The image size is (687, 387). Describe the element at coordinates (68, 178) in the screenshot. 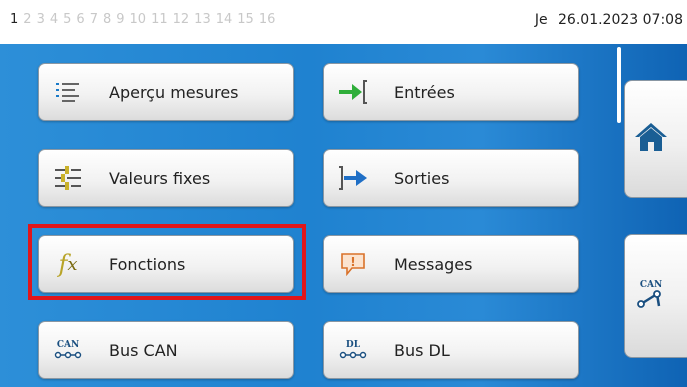

I see `fixed-values-icon` at that location.